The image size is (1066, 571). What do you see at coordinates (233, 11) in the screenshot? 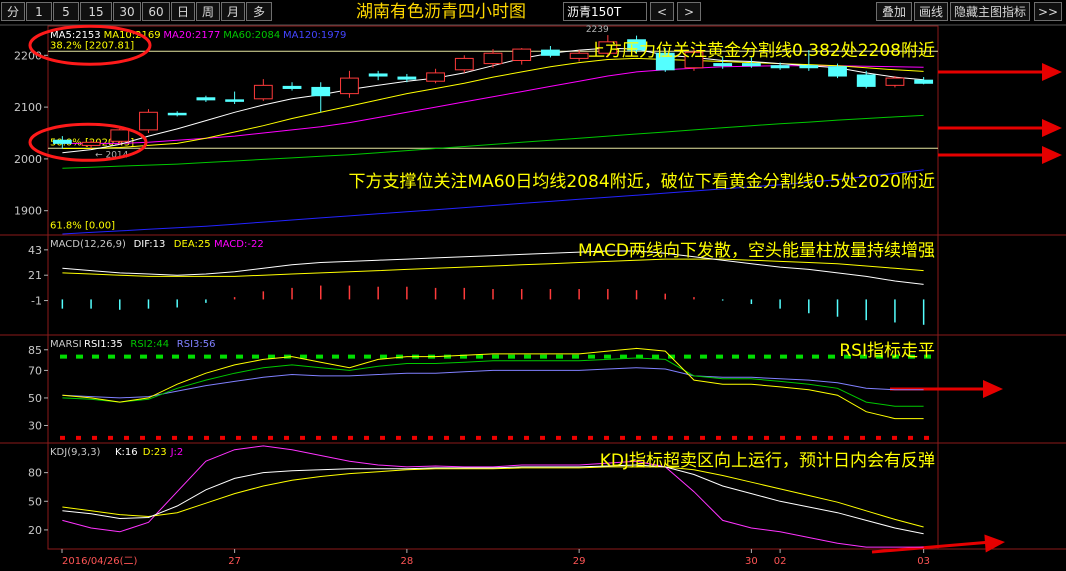
I see `period-button-8: 月` at bounding box center [233, 11].